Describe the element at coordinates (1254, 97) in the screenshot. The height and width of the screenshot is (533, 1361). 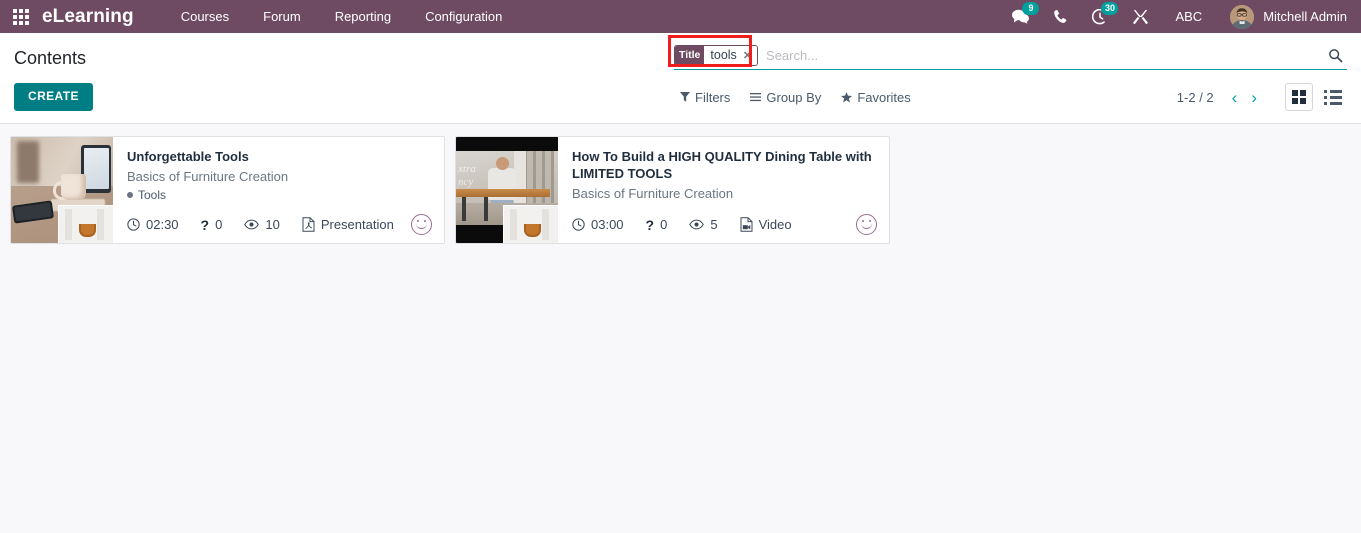
I see `pager-next-icon: ›` at that location.